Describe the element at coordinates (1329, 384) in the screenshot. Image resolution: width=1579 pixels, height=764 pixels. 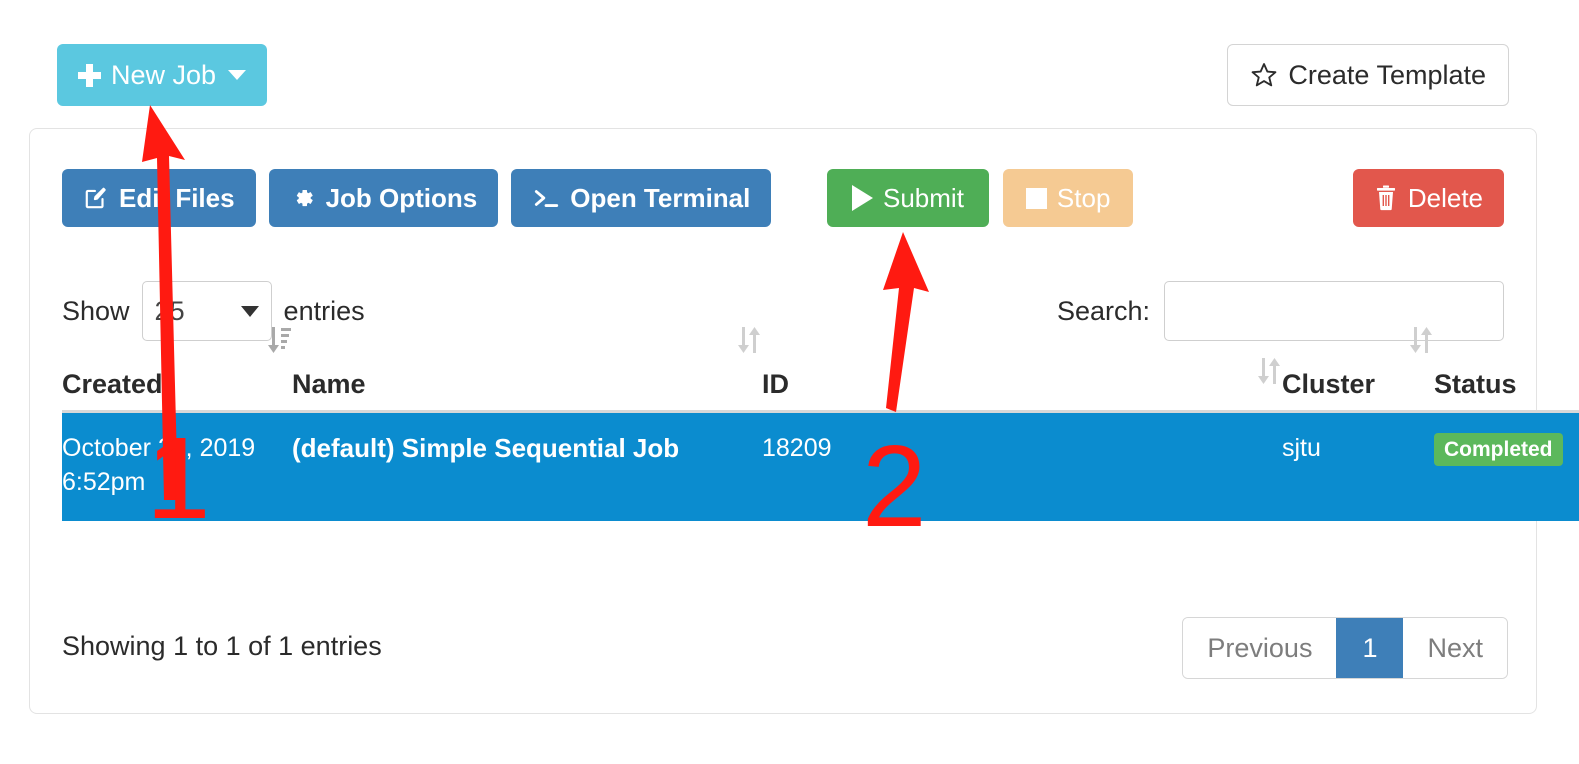
I see `column-header-cluster-label: Cluster` at that location.